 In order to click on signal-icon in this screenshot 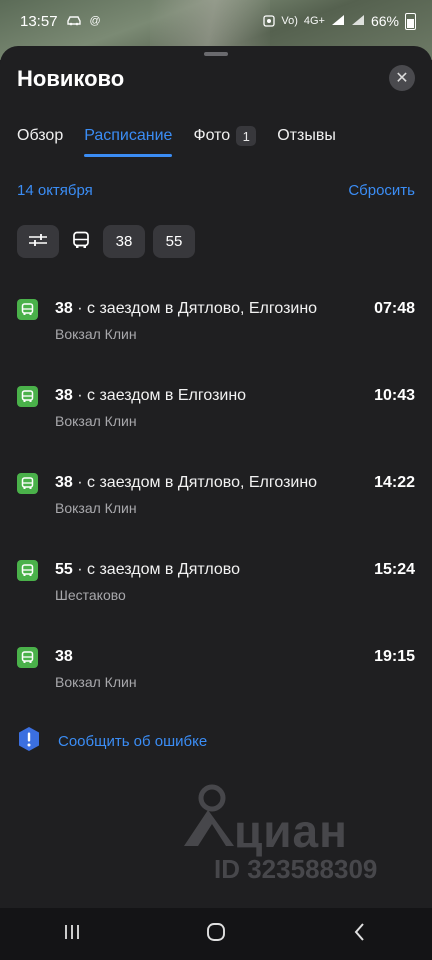, I will do `click(338, 21)`.